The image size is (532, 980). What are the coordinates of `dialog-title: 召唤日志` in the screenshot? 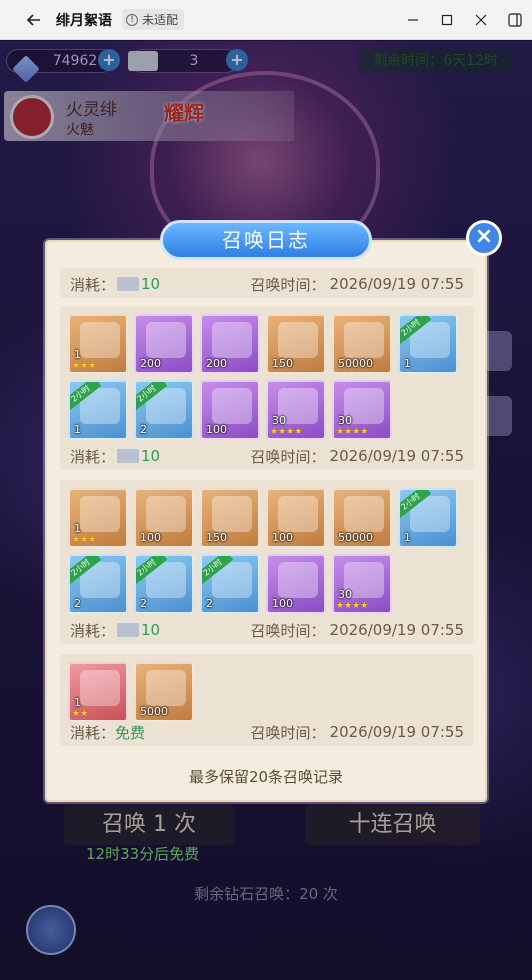 It's located at (266, 240).